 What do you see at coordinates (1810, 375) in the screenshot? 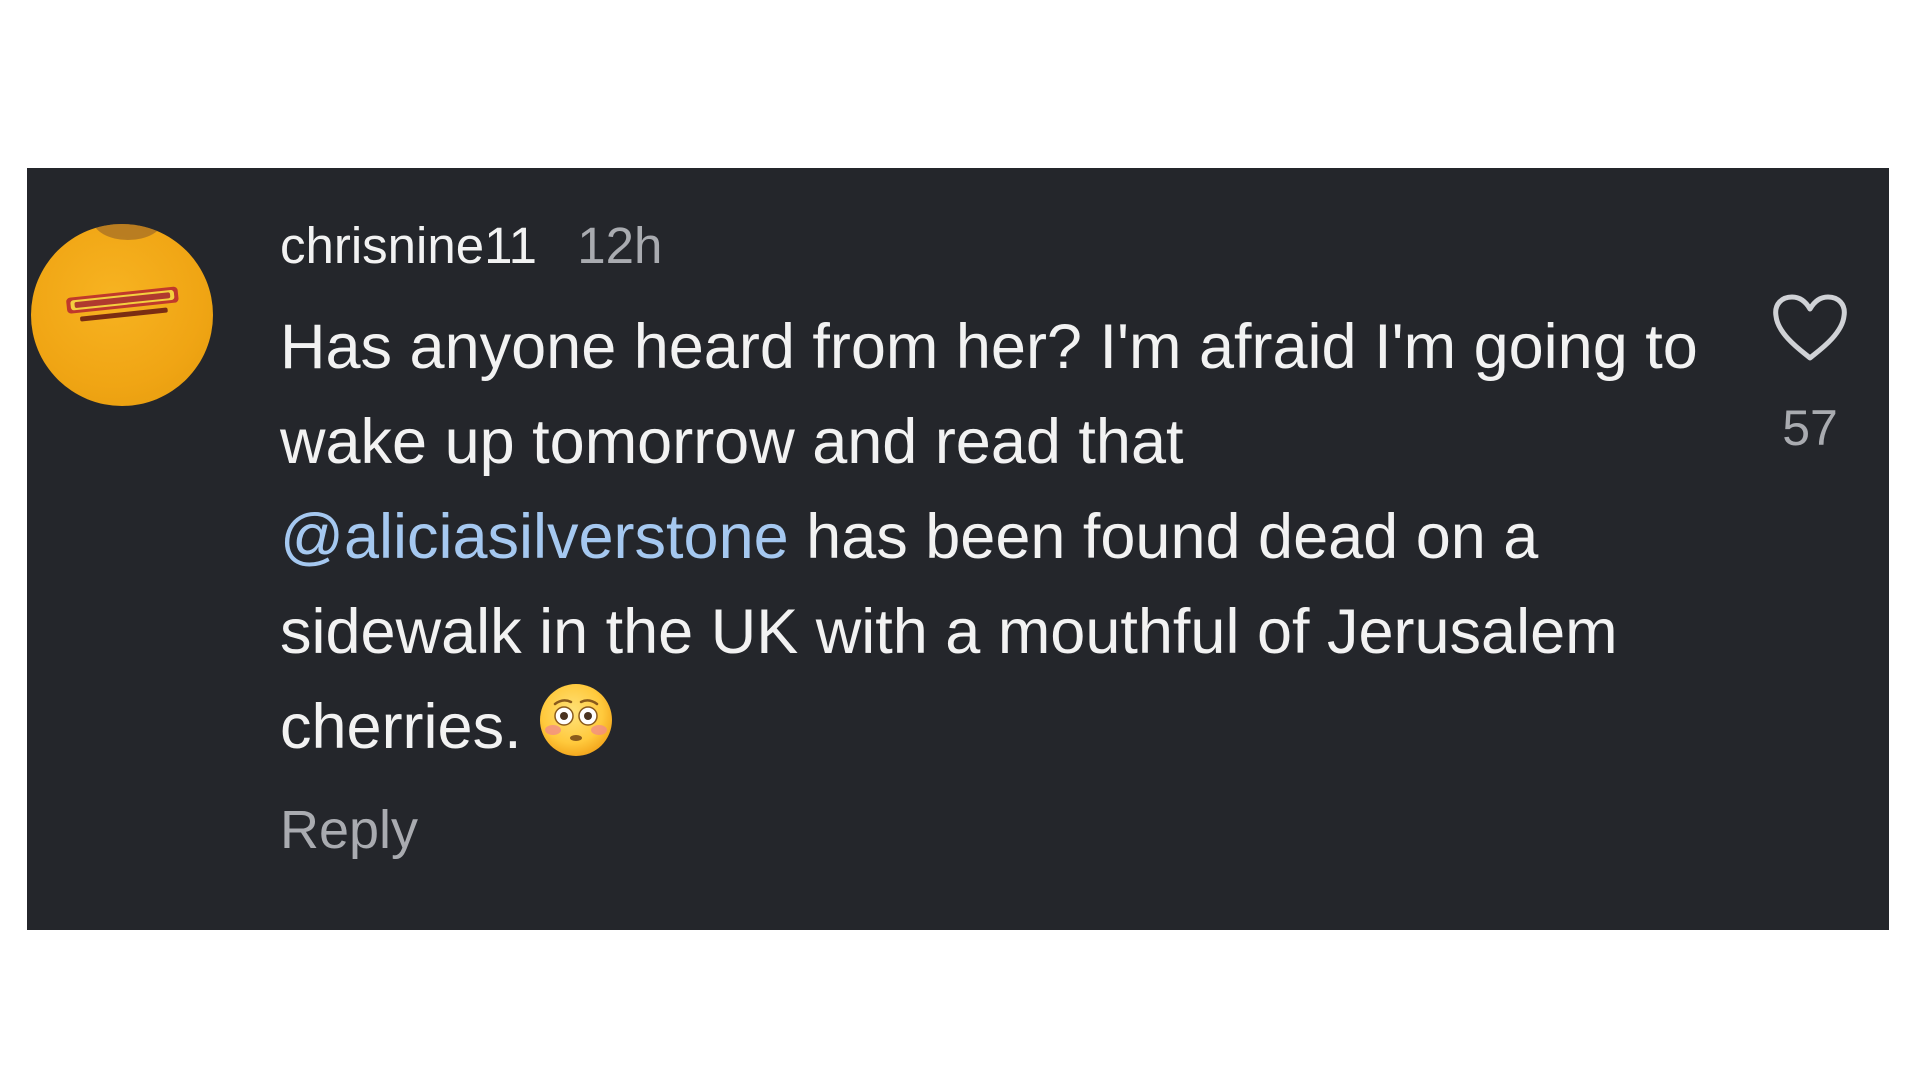
I see `like-button: 57` at bounding box center [1810, 375].